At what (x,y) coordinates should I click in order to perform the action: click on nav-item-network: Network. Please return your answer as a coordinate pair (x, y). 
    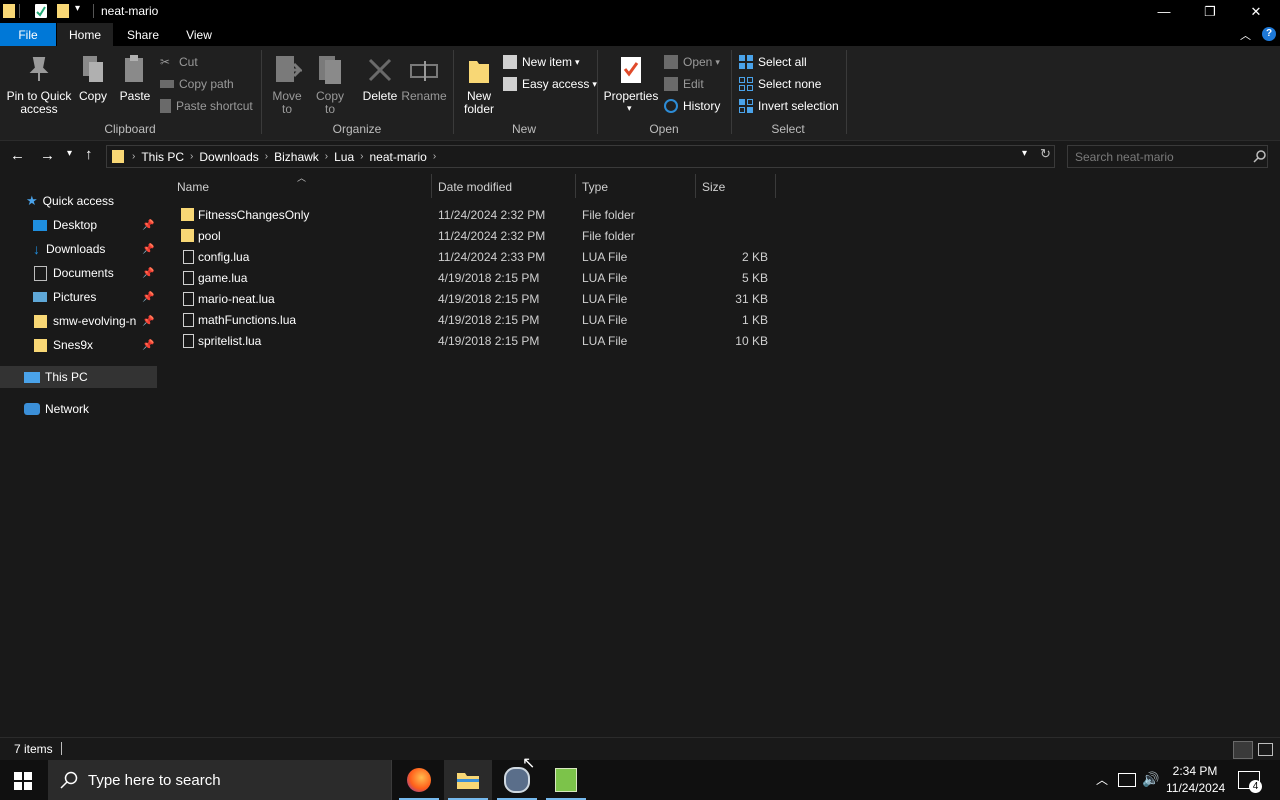
    Looking at the image, I should click on (78, 409).